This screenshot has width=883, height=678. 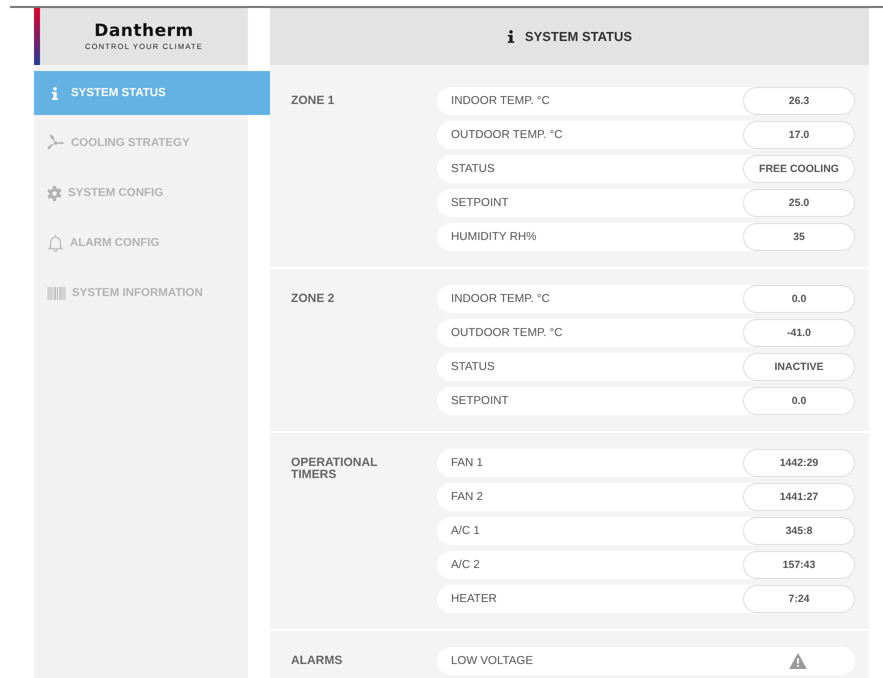 What do you see at coordinates (54, 193) in the screenshot?
I see `gear-icon` at bounding box center [54, 193].